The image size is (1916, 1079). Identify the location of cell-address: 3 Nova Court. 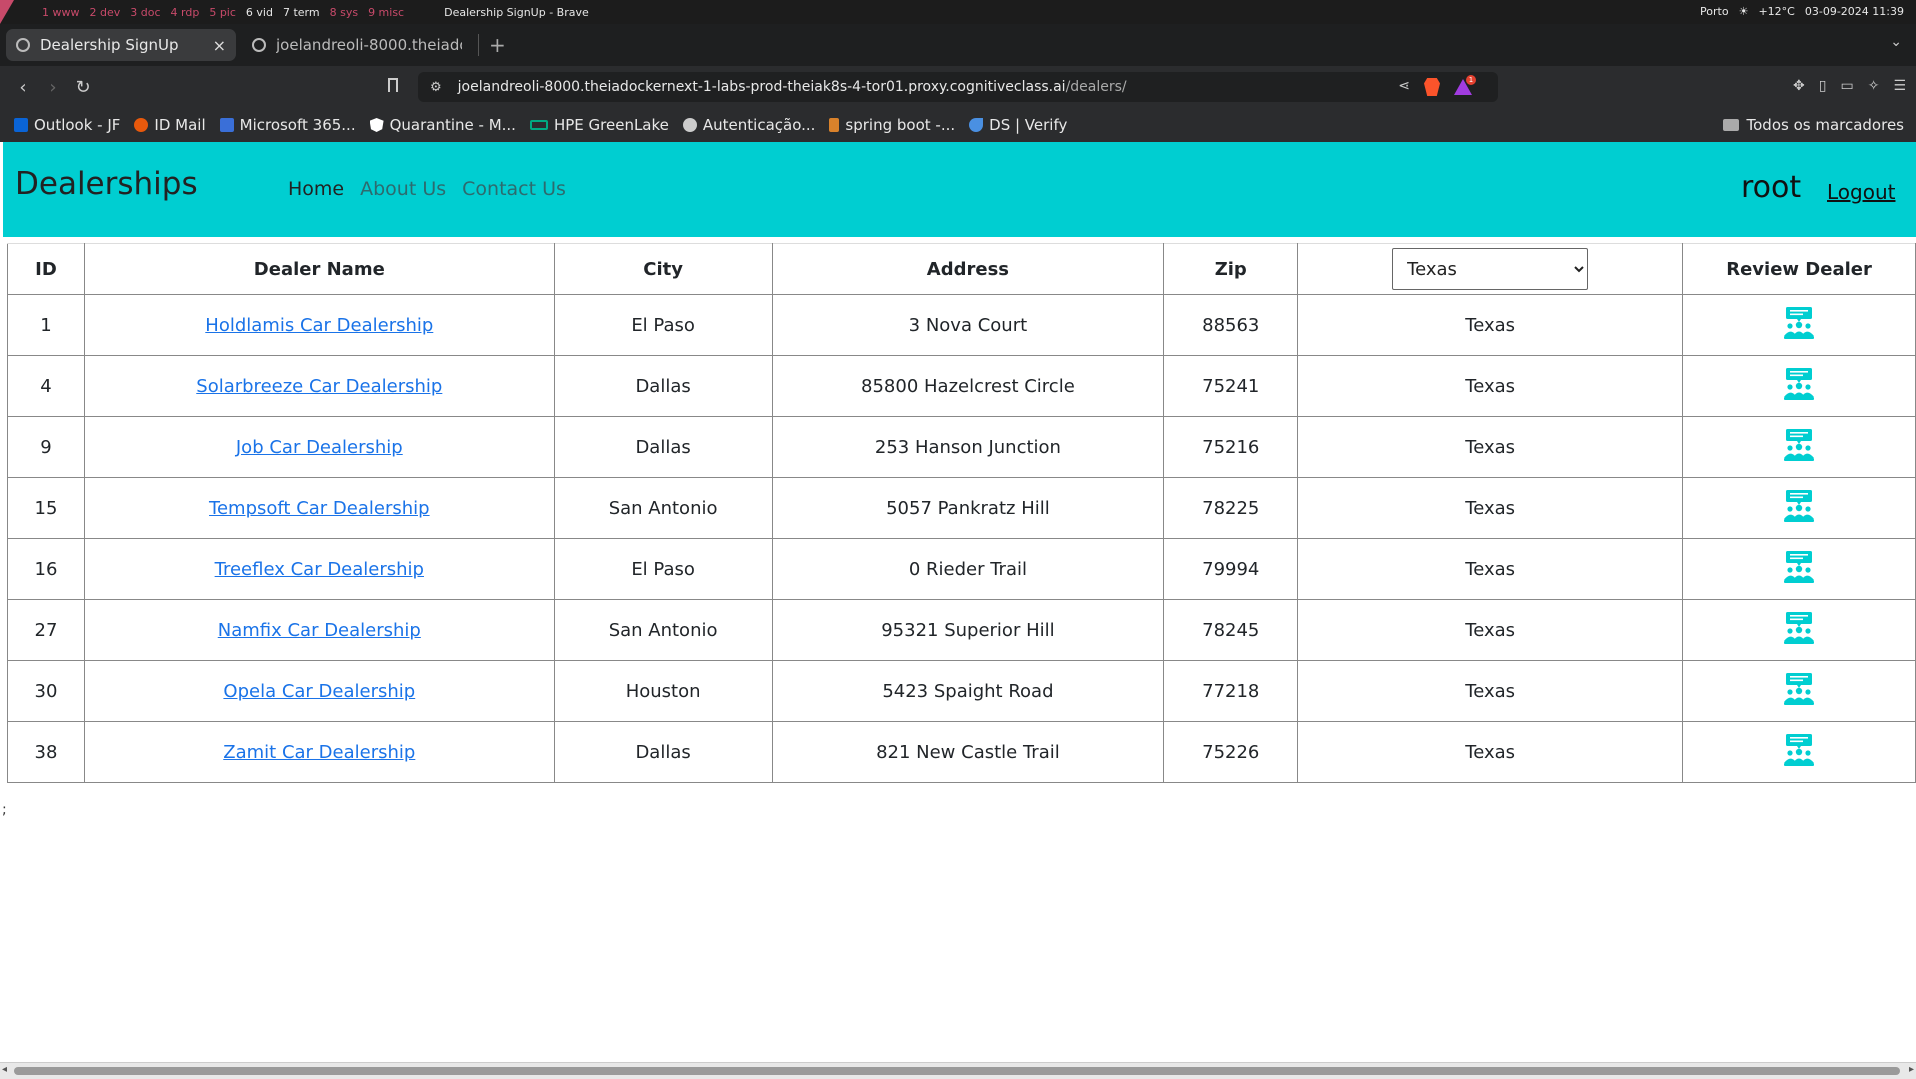
(968, 325).